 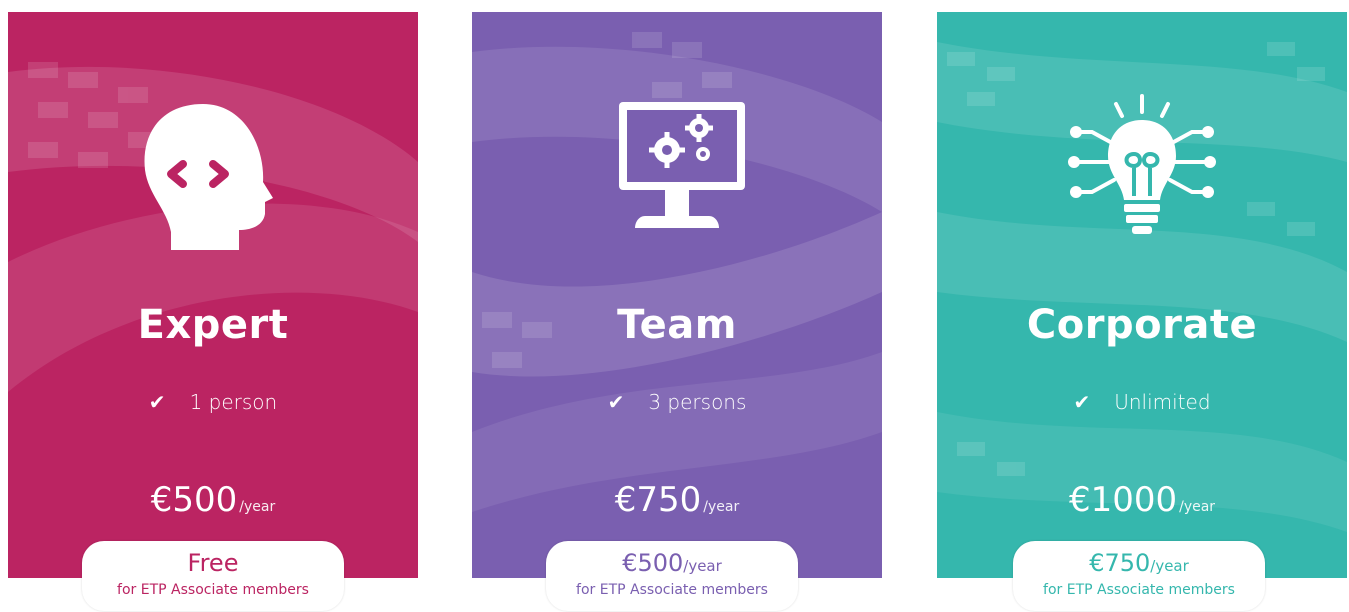 I want to click on plan-feature: ✔ 3 persons, so click(x=677, y=402).